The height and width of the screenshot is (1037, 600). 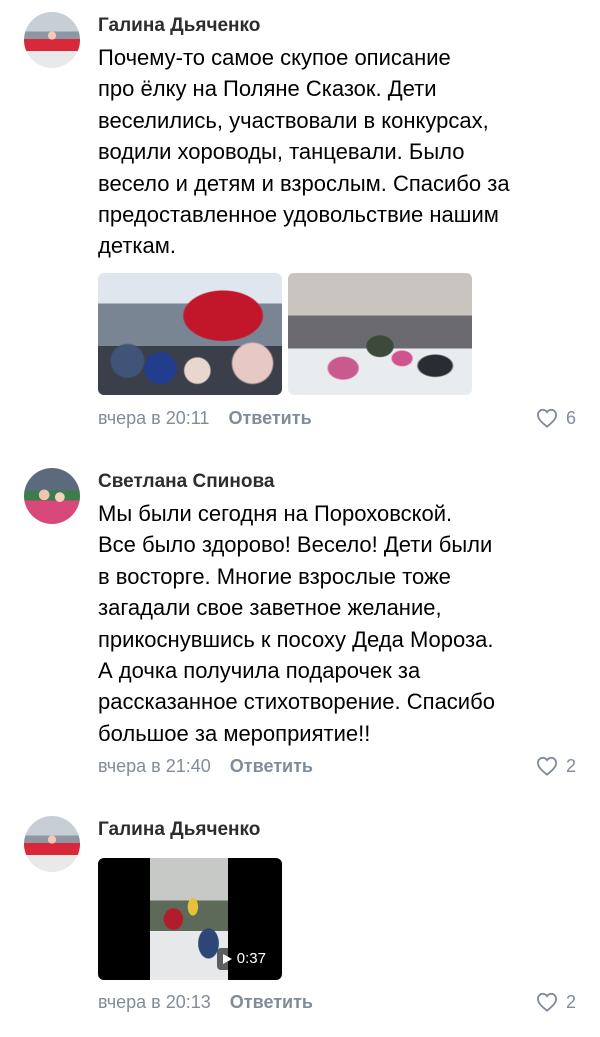 I want to click on comment-text-line: А дочка получила подарочек за, so click(x=259, y=671).